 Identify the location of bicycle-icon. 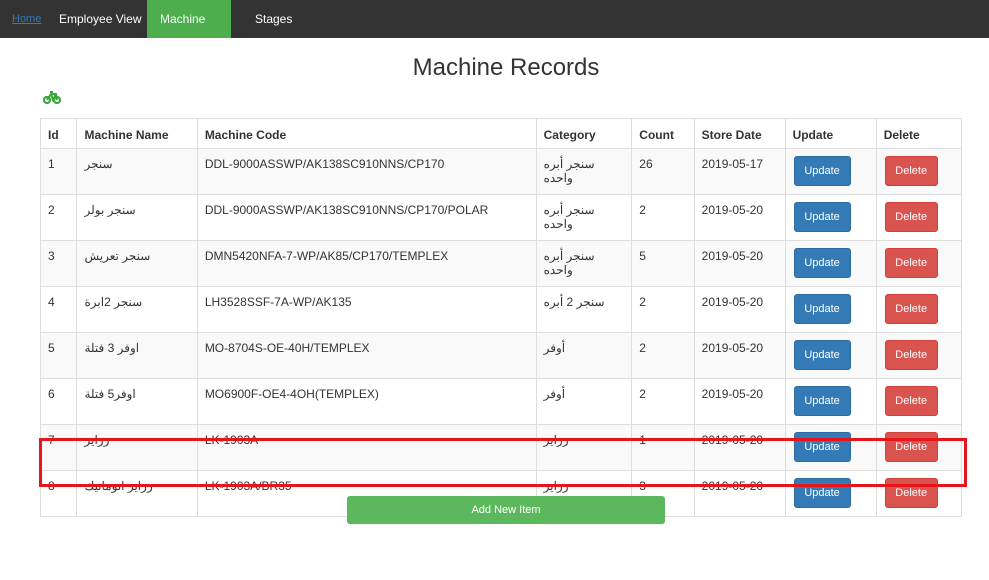
(52, 97).